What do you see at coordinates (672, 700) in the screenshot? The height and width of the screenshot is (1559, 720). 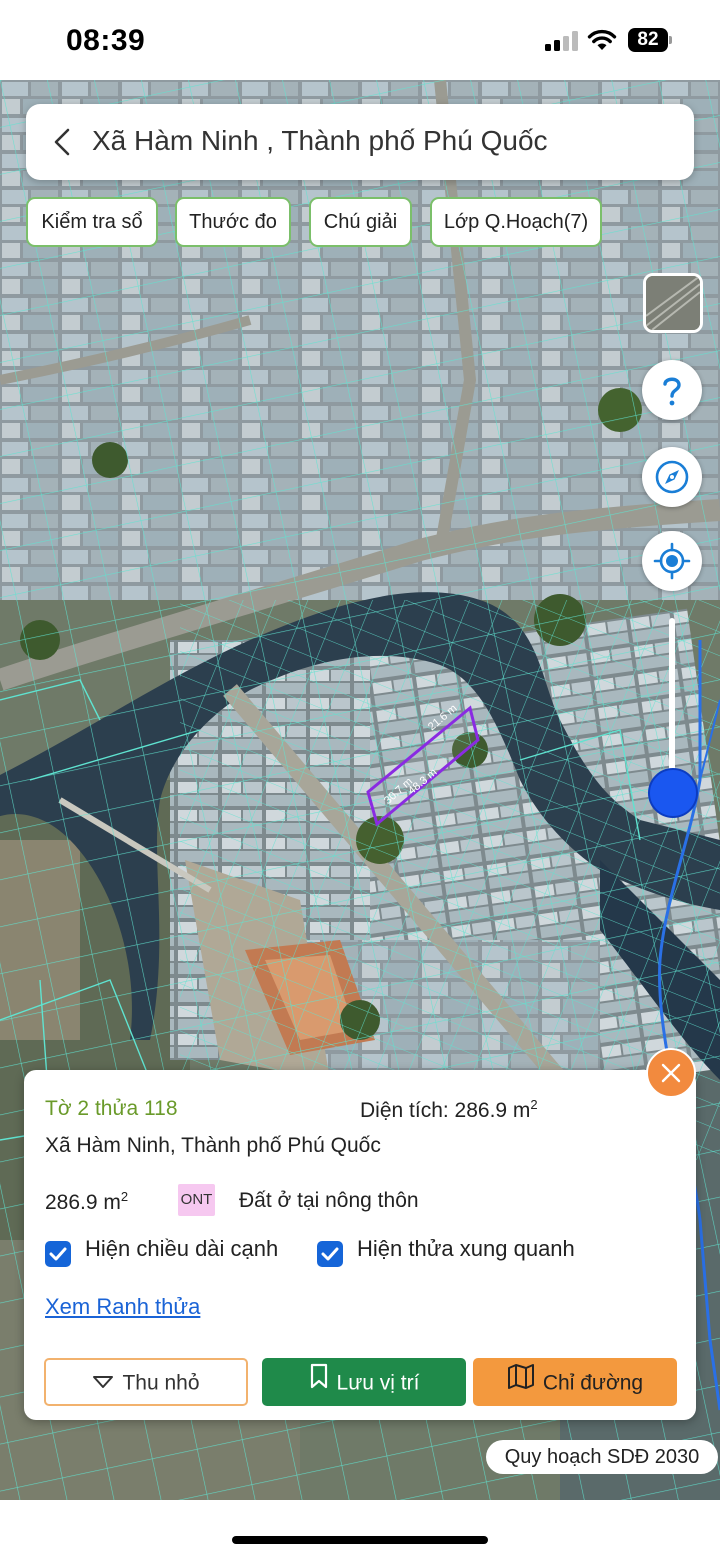 I see `zoom-slider-track` at bounding box center [672, 700].